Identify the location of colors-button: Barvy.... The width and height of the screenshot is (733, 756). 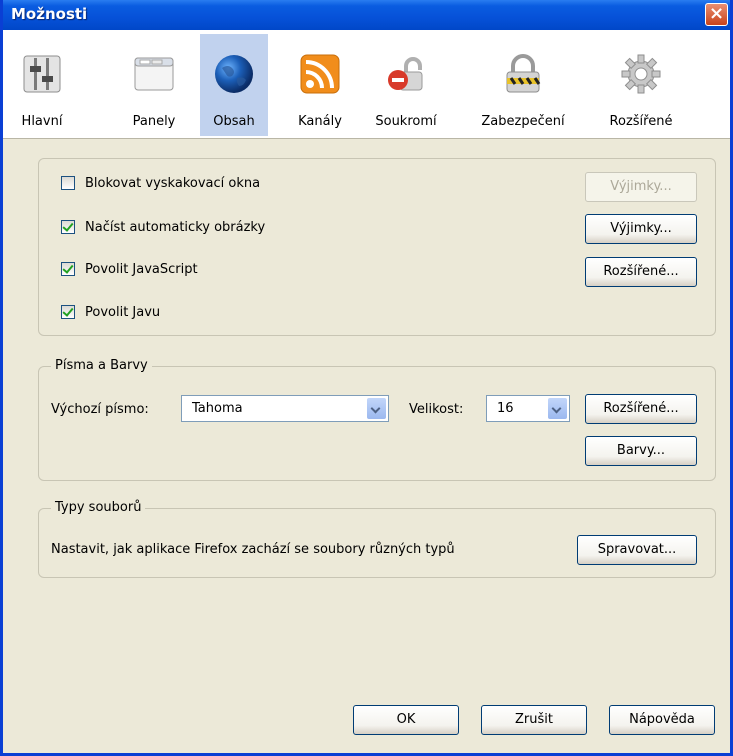
(641, 451).